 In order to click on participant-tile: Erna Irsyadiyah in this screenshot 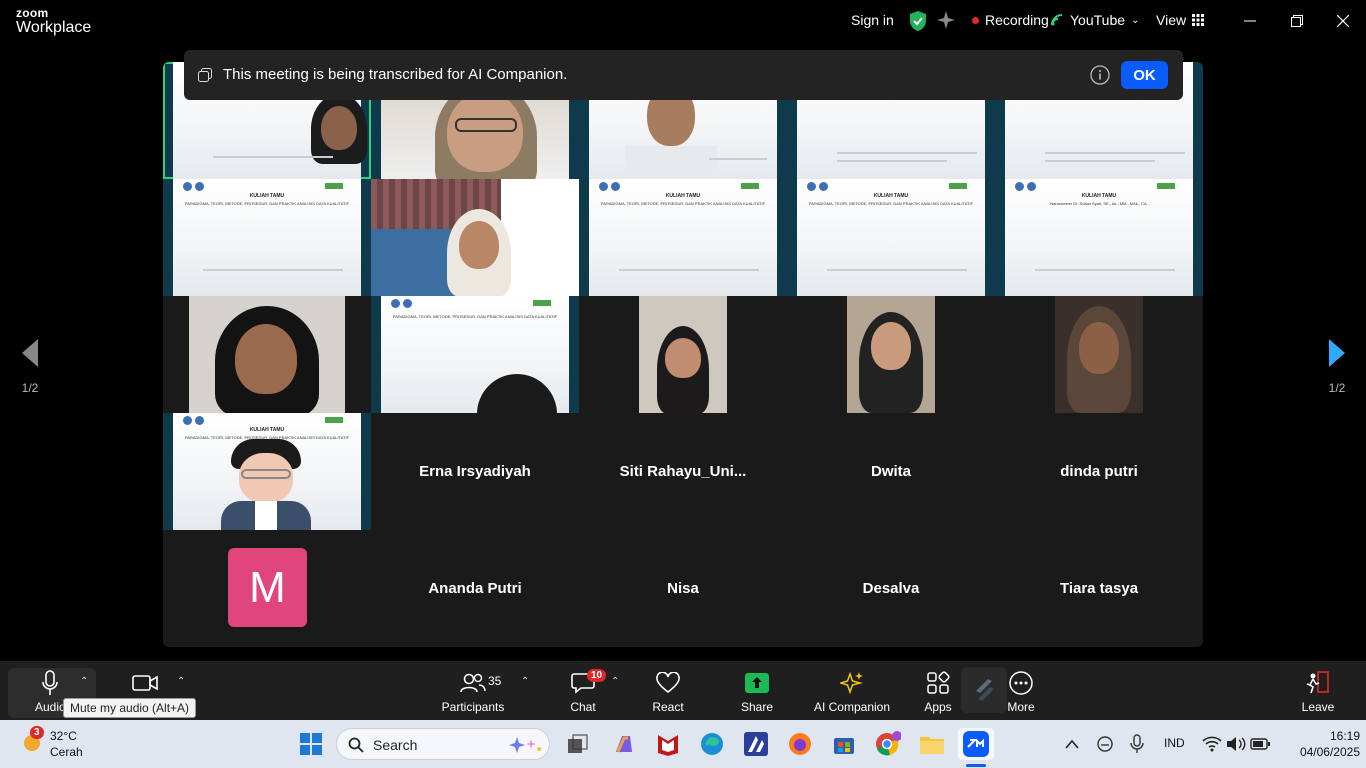, I will do `click(475, 471)`.